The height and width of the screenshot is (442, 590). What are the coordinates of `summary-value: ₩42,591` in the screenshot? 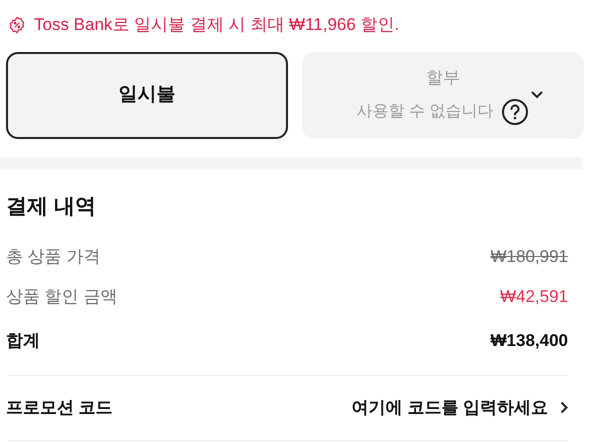 It's located at (534, 297).